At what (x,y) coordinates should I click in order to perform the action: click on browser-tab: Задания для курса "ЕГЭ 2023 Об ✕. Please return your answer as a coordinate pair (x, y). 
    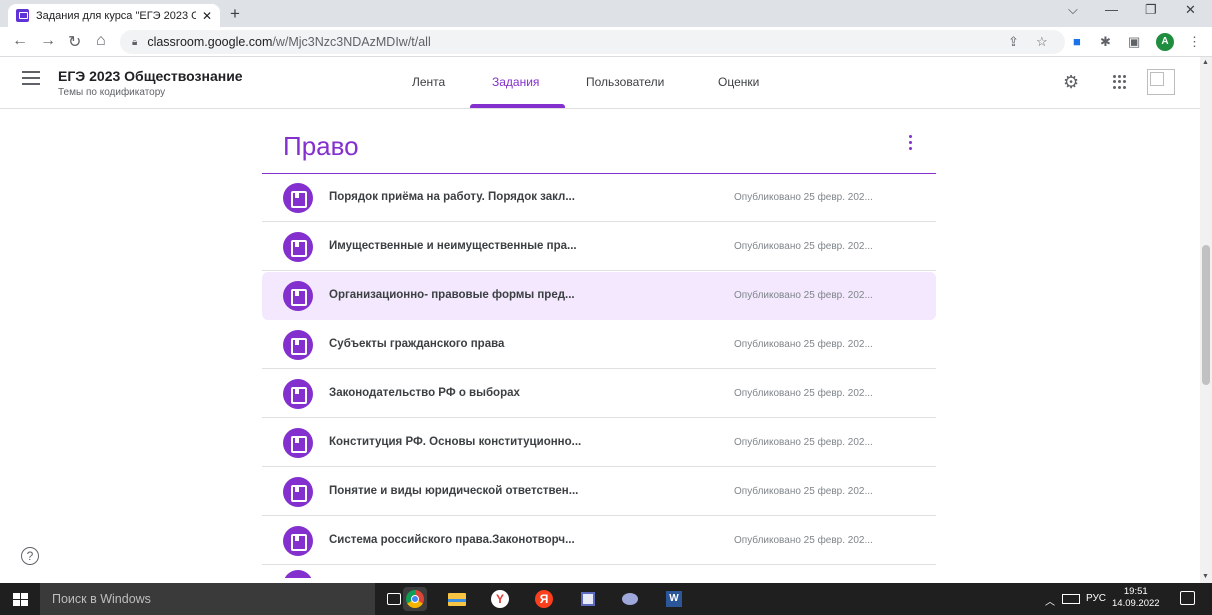
    Looking at the image, I should click on (114, 15).